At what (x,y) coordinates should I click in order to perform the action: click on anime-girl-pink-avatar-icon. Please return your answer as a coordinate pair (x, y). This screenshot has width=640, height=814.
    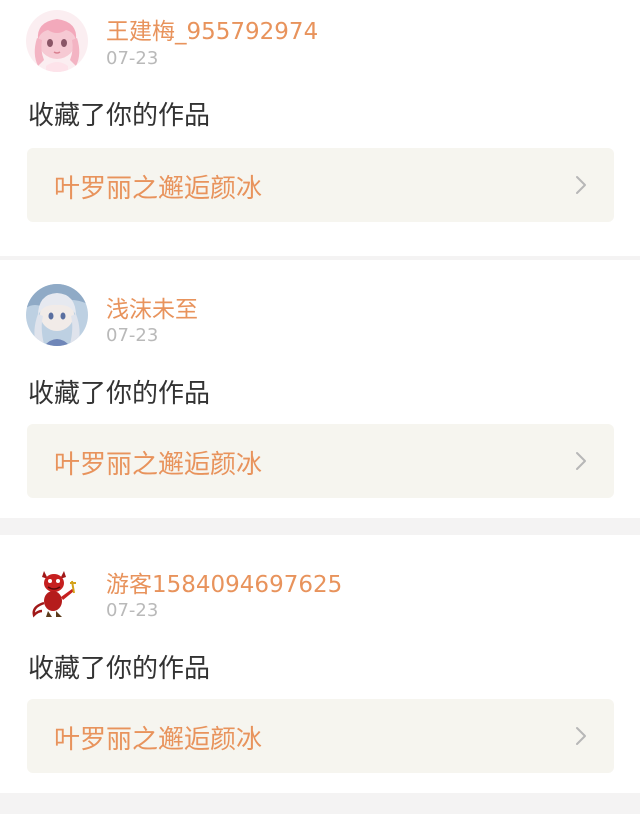
    Looking at the image, I should click on (57, 41).